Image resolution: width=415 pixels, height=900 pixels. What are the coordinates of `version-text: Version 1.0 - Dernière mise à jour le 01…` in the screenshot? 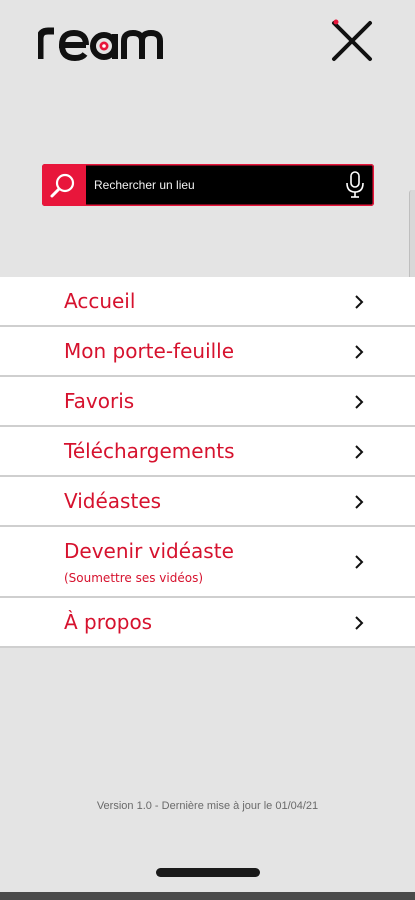 It's located at (207, 806).